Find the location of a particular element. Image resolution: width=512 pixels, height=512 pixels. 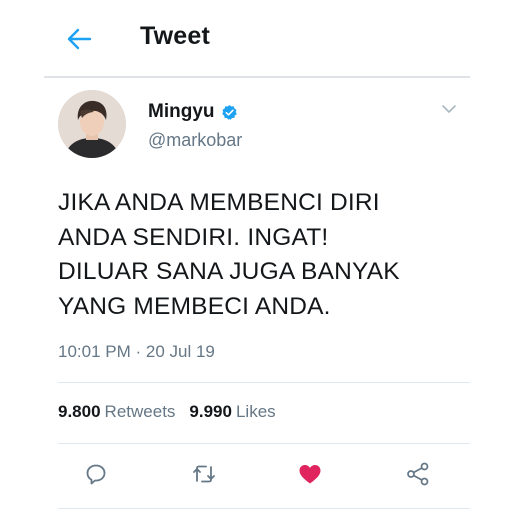

chevron-down-icon is located at coordinates (449, 109).